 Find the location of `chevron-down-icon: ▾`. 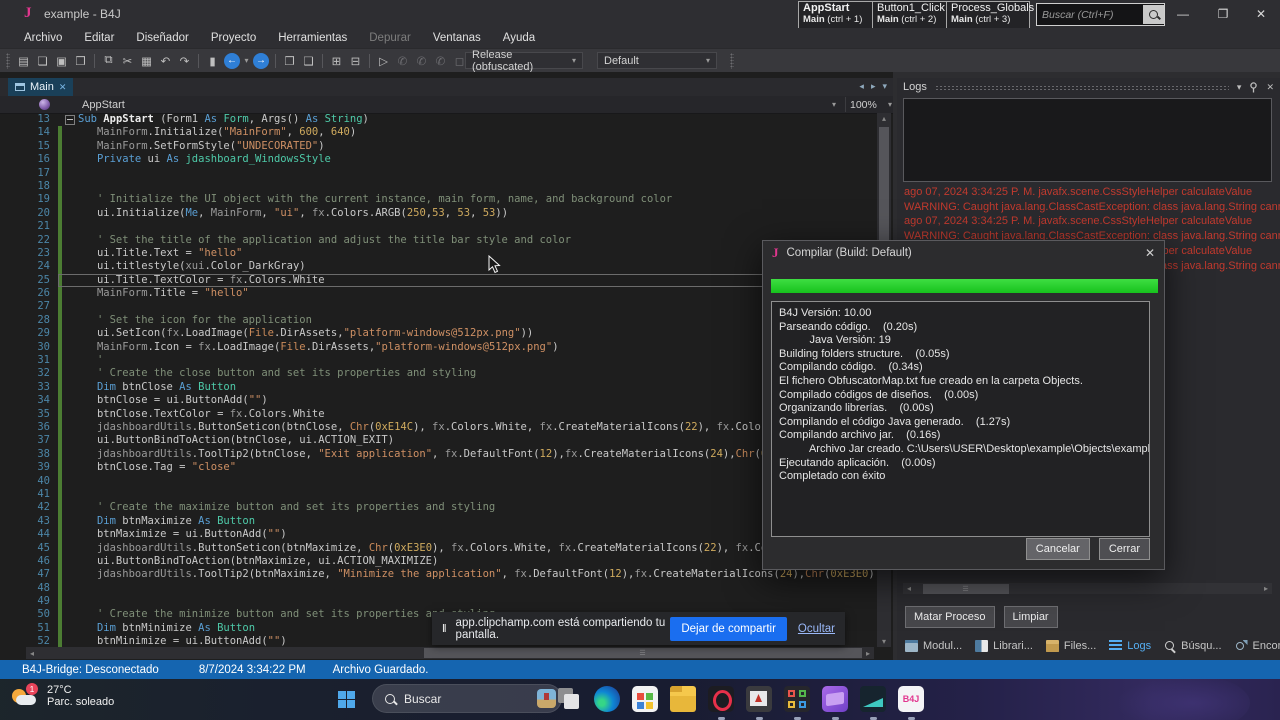

chevron-down-icon: ▾ is located at coordinates (834, 104).